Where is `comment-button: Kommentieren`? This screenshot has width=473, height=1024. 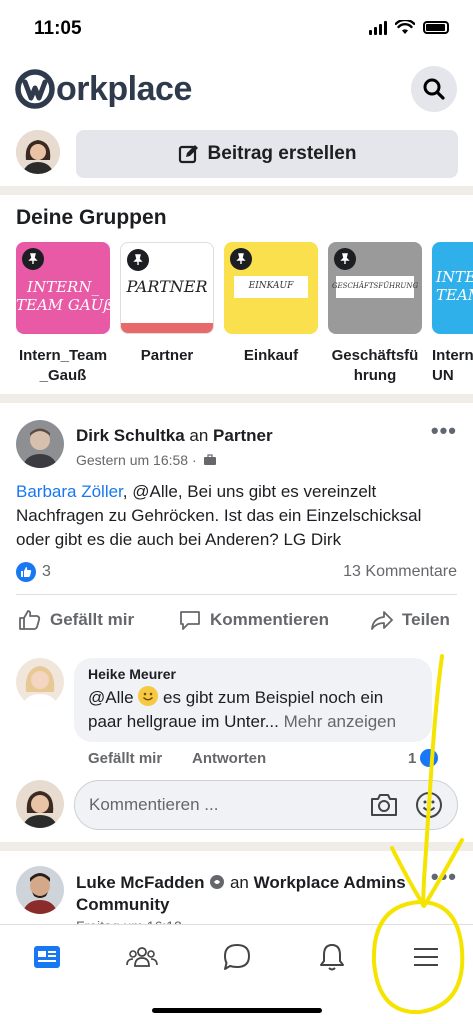 comment-button: Kommentieren is located at coordinates (253, 620).